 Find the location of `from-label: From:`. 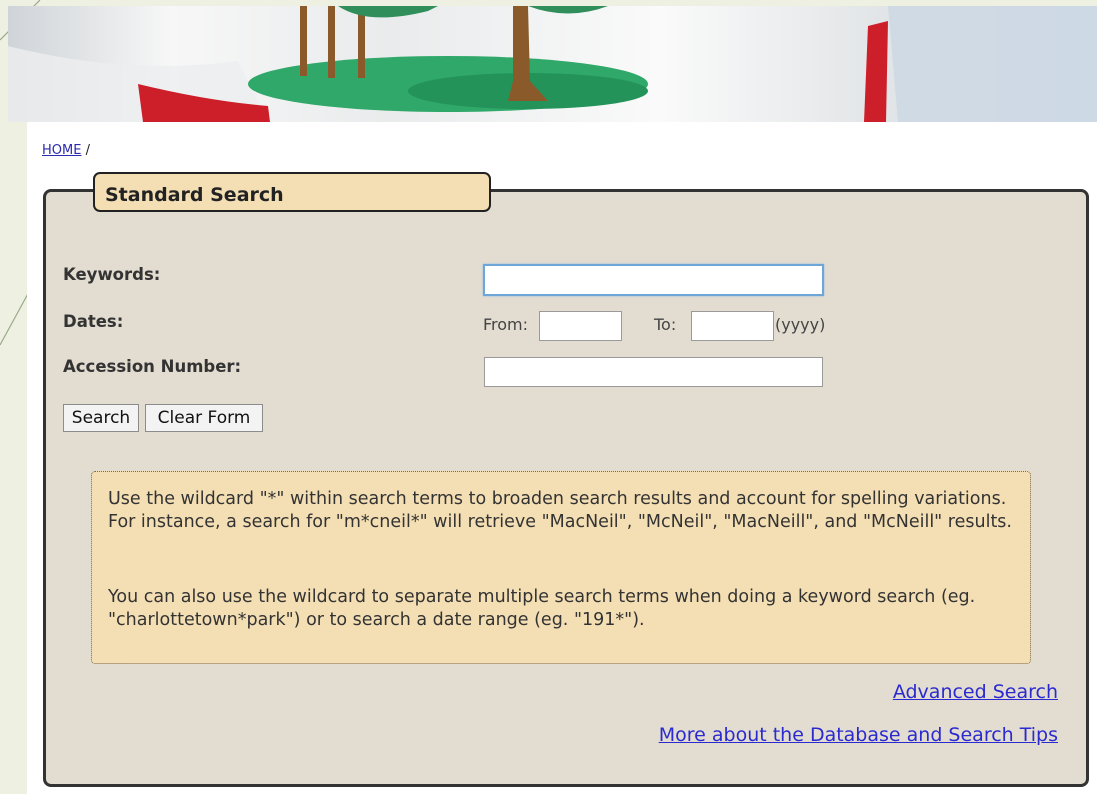

from-label: From: is located at coordinates (506, 324).